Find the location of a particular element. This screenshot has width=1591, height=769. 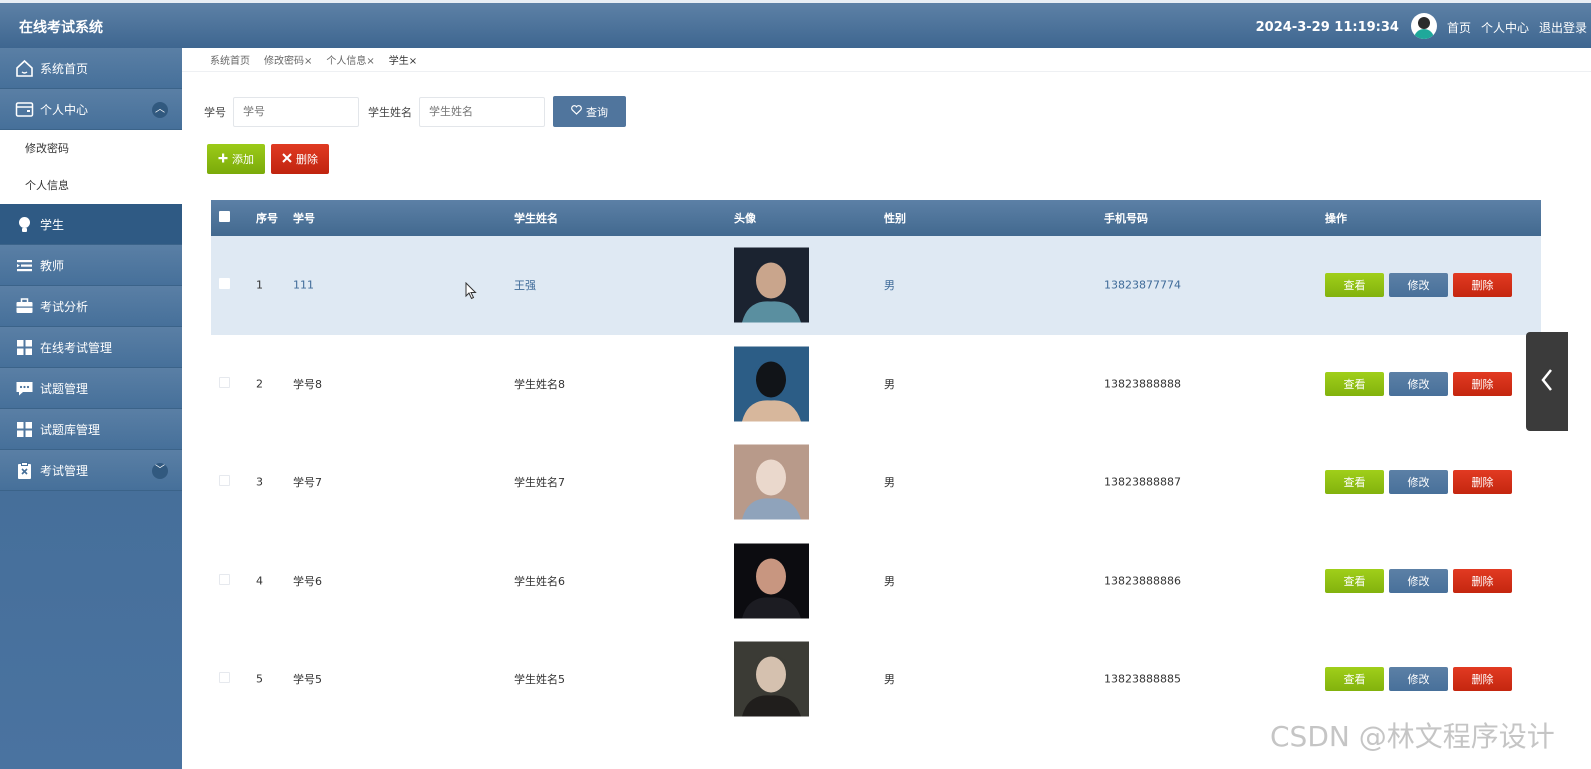

avatar is located at coordinates (1423, 26).